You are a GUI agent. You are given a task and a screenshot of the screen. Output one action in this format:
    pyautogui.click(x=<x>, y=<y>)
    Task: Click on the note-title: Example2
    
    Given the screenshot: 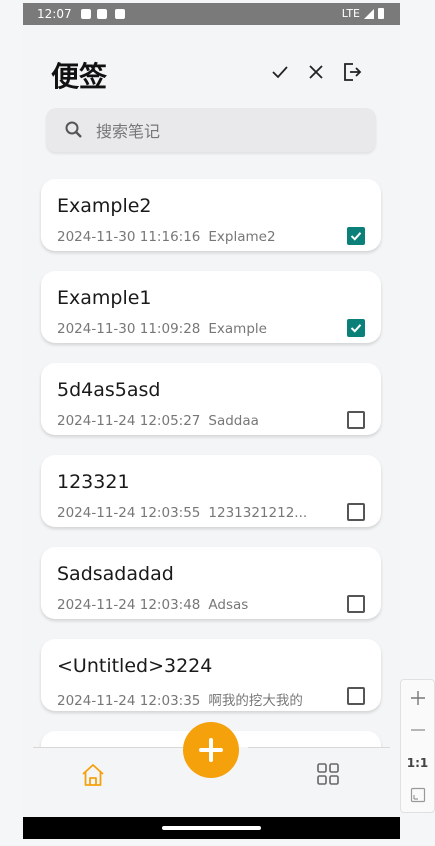 What is the action you would take?
    pyautogui.click(x=104, y=206)
    